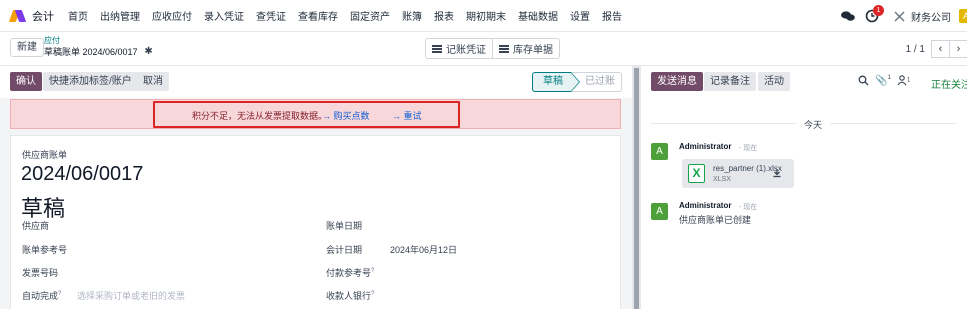 Image resolution: width=967 pixels, height=309 pixels. Describe the element at coordinates (346, 115) in the screenshot. I see `buy-credits-link: → 购买点数` at that location.